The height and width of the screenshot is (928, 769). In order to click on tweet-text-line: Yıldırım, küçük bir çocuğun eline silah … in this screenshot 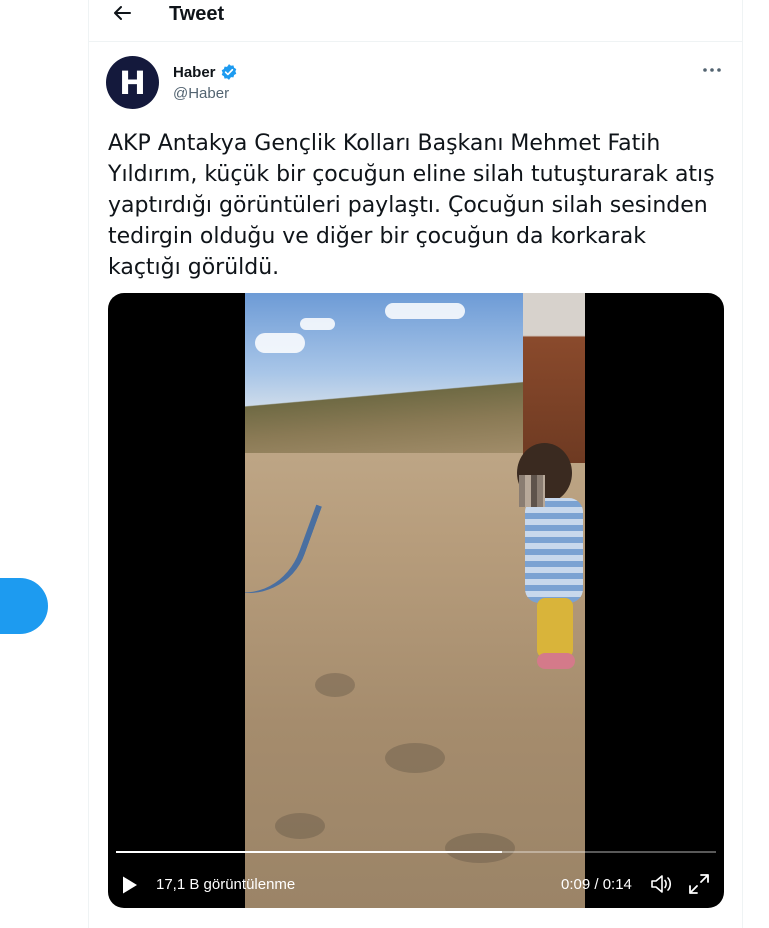, I will do `click(411, 174)`.